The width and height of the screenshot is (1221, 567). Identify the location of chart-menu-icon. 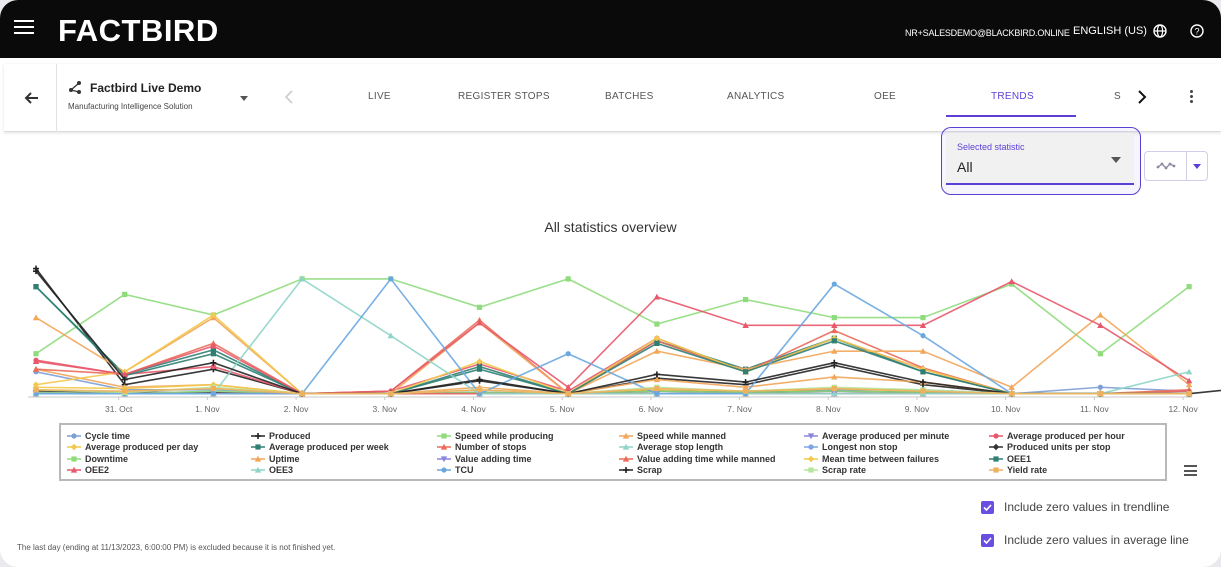
(1190, 470).